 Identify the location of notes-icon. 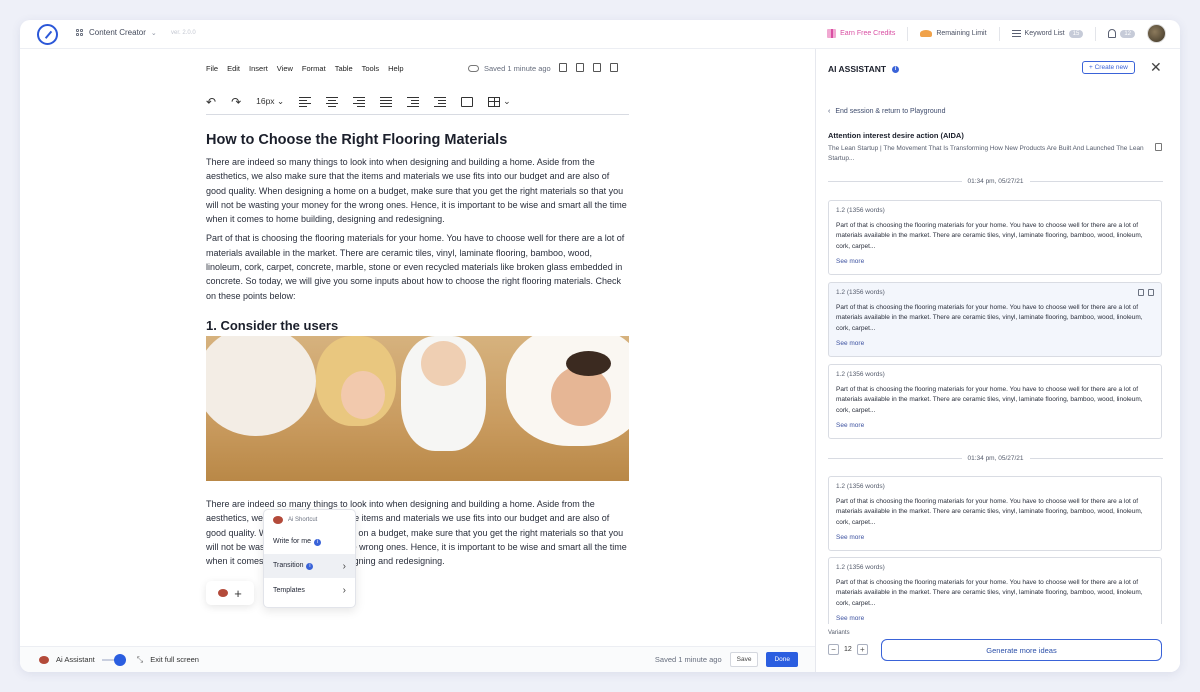
(597, 67).